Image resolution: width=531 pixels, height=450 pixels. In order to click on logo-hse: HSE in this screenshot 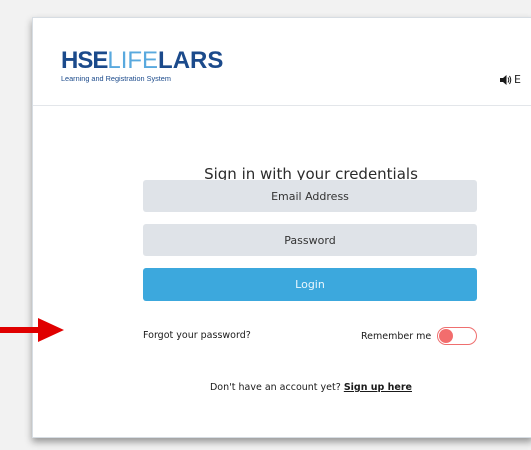, I will do `click(84, 60)`.